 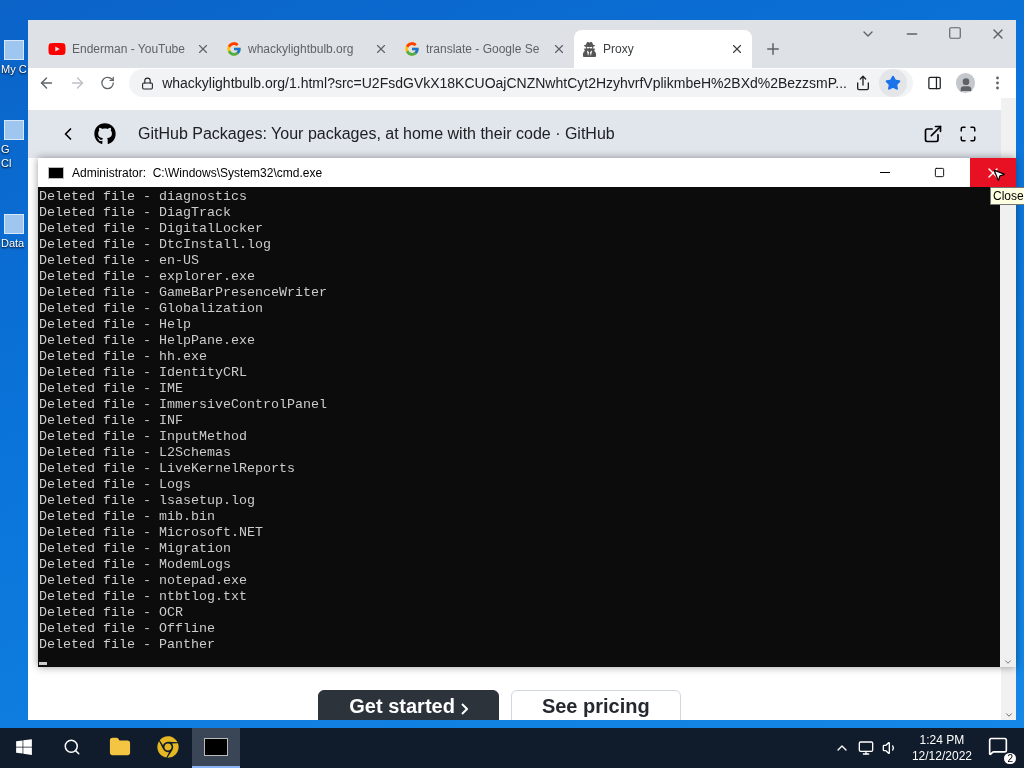 What do you see at coordinates (147, 341) in the screenshot?
I see `console-line: Deleted file - HelpPane.exe` at bounding box center [147, 341].